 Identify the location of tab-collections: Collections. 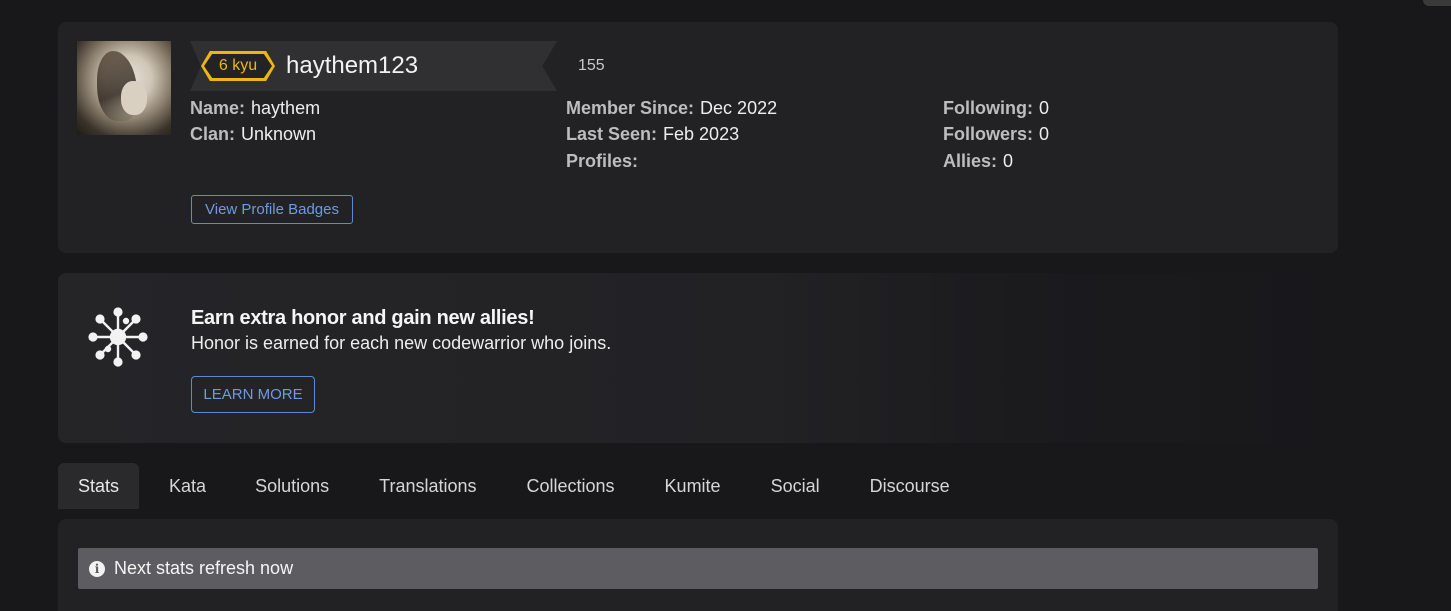
(571, 486).